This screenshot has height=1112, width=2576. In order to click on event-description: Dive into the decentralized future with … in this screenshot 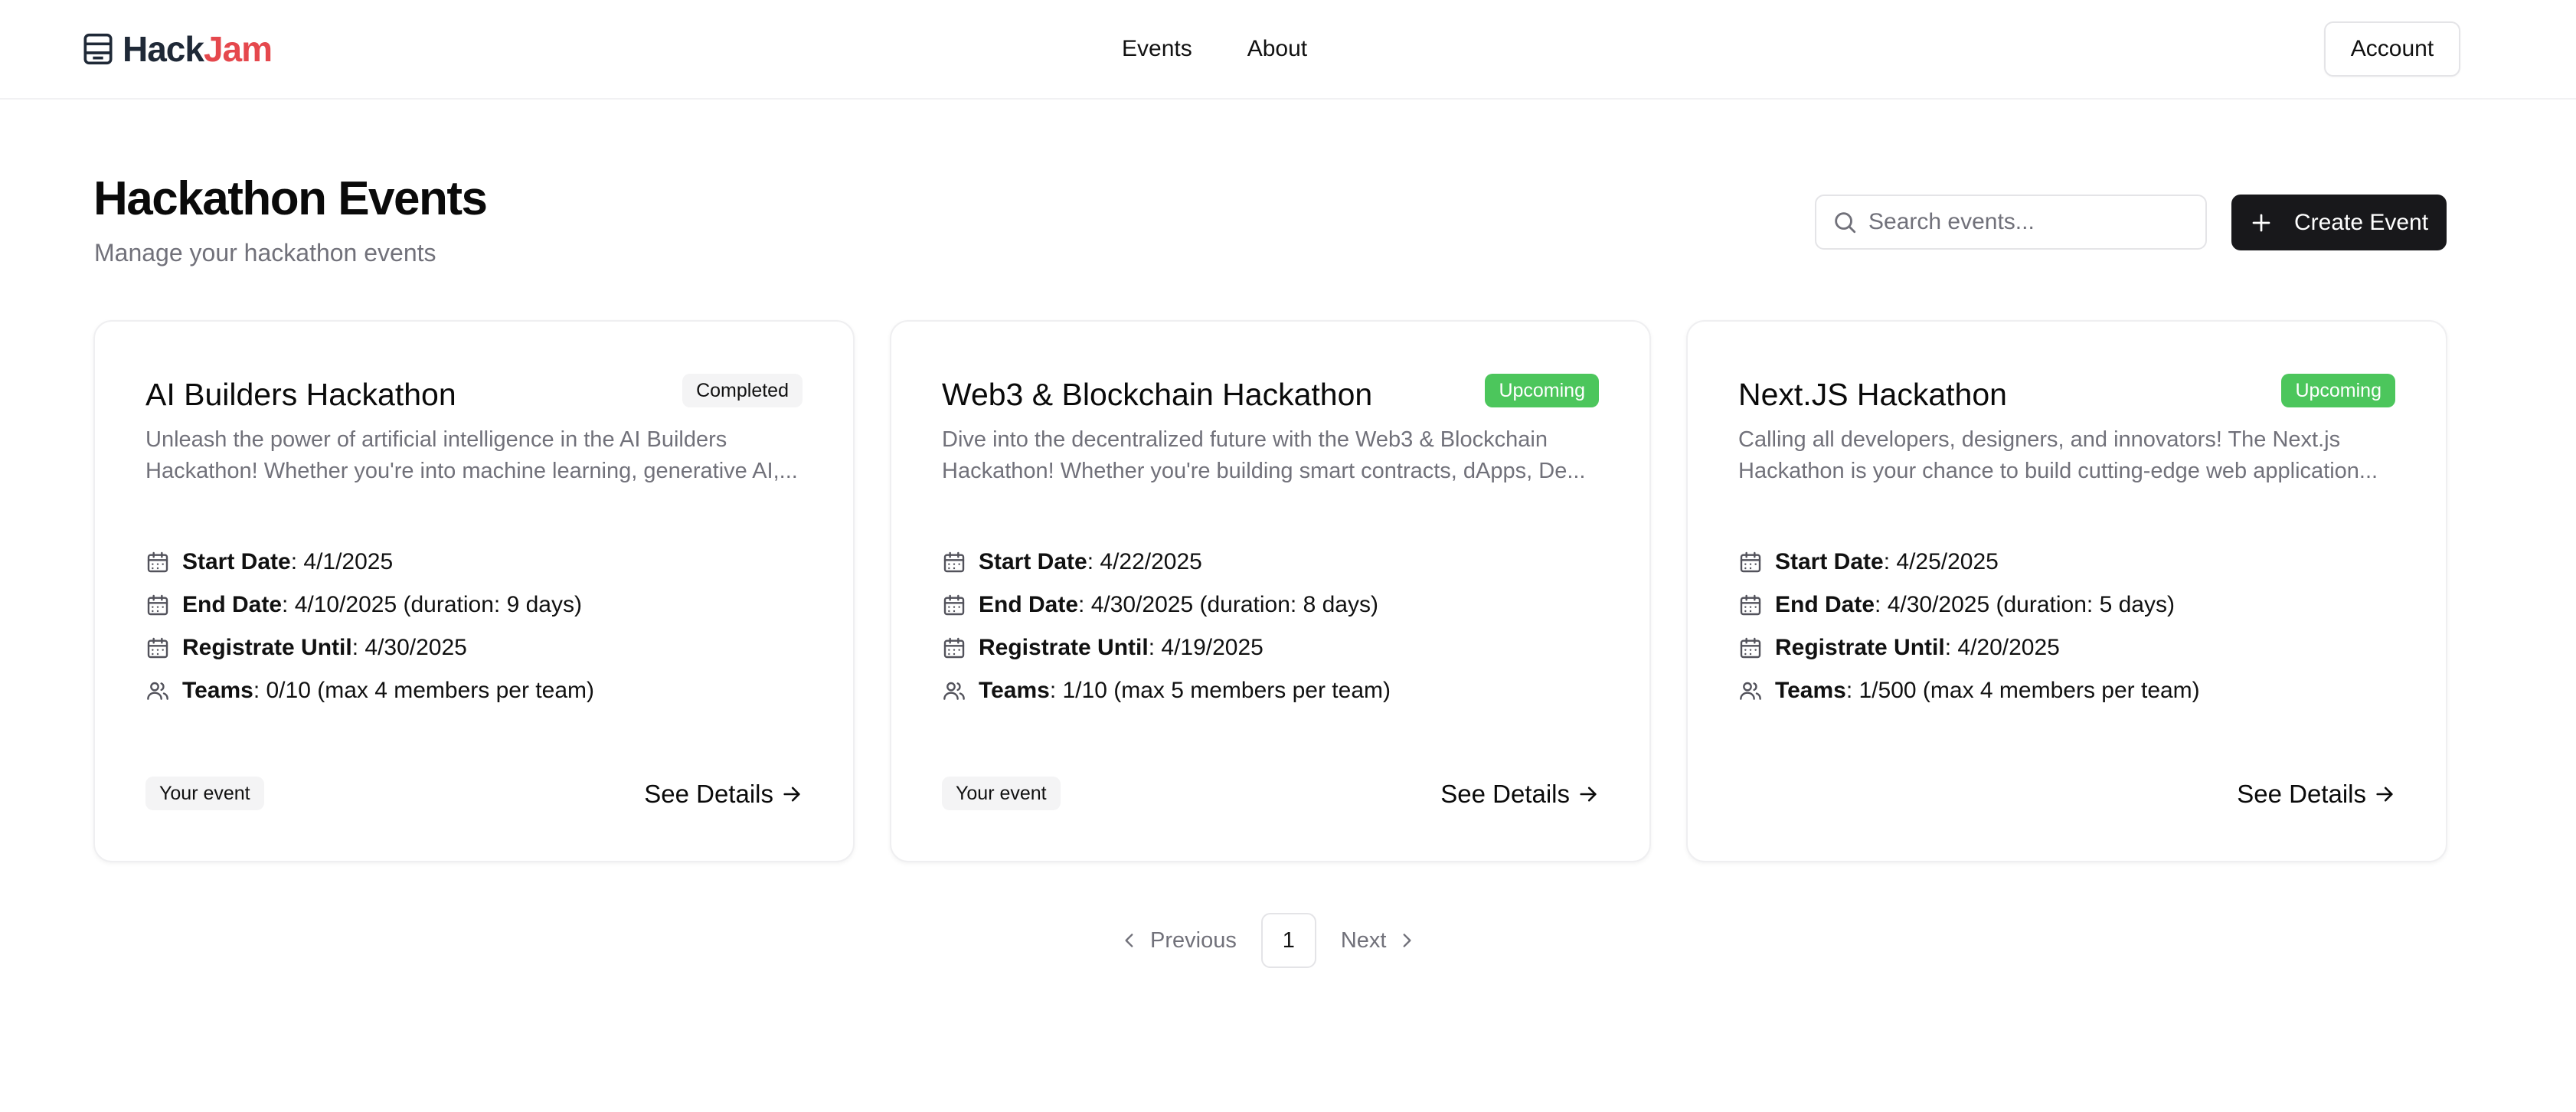, I will do `click(1272, 456)`.